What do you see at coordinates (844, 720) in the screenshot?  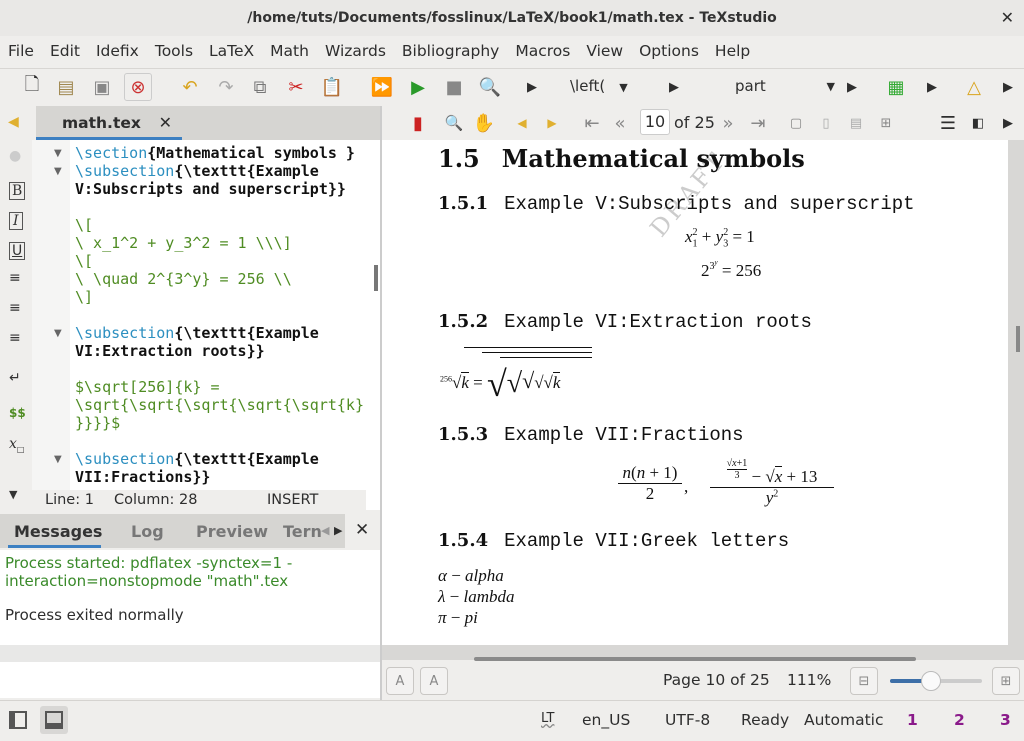 I see `compile-mode: Automatic` at bounding box center [844, 720].